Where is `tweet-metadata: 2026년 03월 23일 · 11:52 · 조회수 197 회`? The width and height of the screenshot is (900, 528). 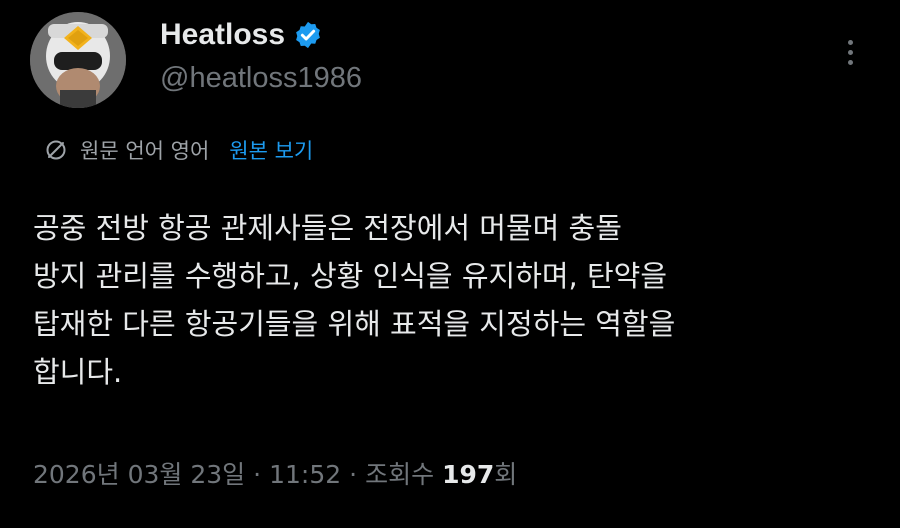
tweet-metadata: 2026년 03월 23일 · 11:52 · 조회수 197 회 is located at coordinates (275, 473).